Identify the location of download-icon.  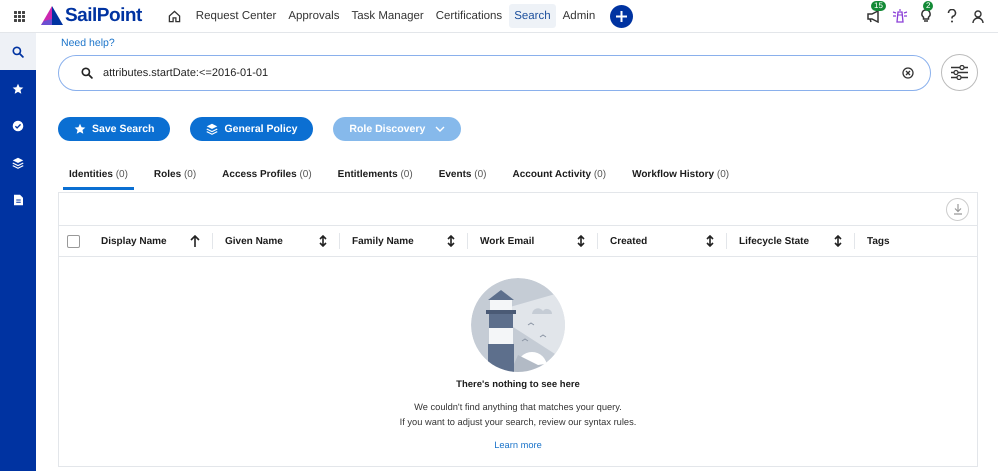
(957, 209).